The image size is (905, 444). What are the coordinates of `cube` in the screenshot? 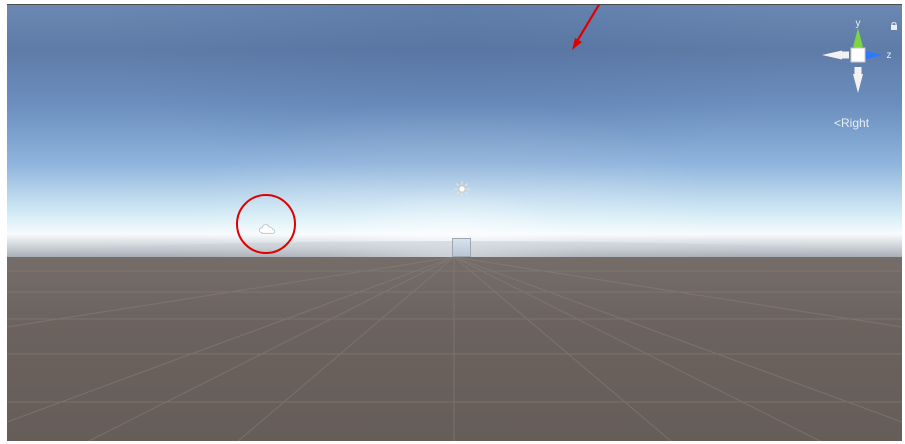 It's located at (461, 247).